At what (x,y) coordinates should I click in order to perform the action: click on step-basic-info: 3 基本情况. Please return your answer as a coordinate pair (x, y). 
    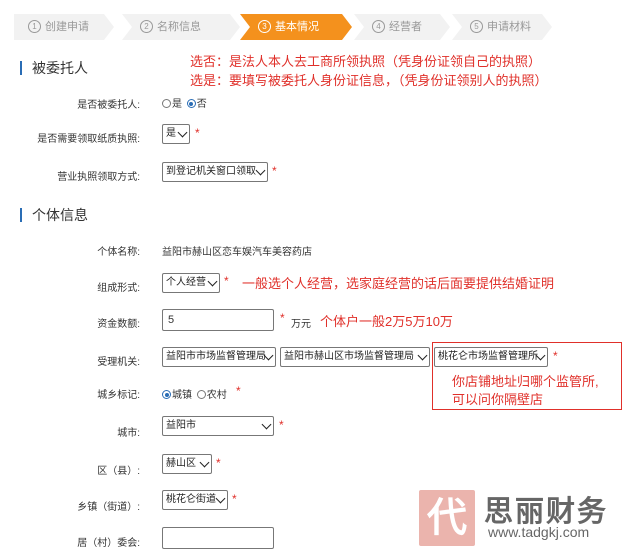
    Looking at the image, I should click on (296, 27).